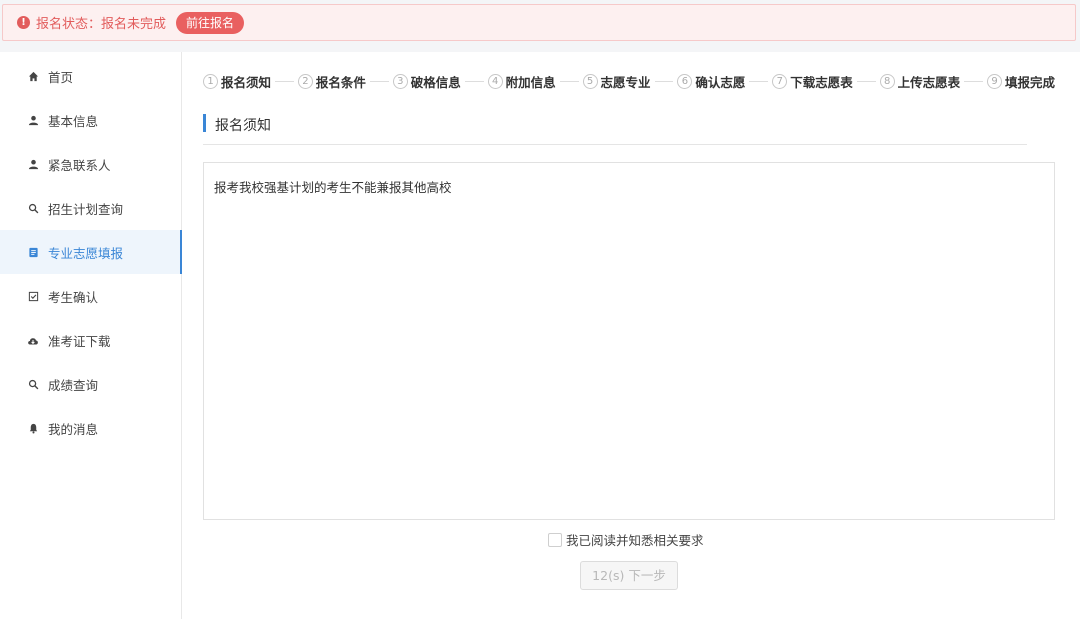 This screenshot has height=619, width=1080. What do you see at coordinates (237, 81) in the screenshot?
I see `step-1: 1 报名须知` at bounding box center [237, 81].